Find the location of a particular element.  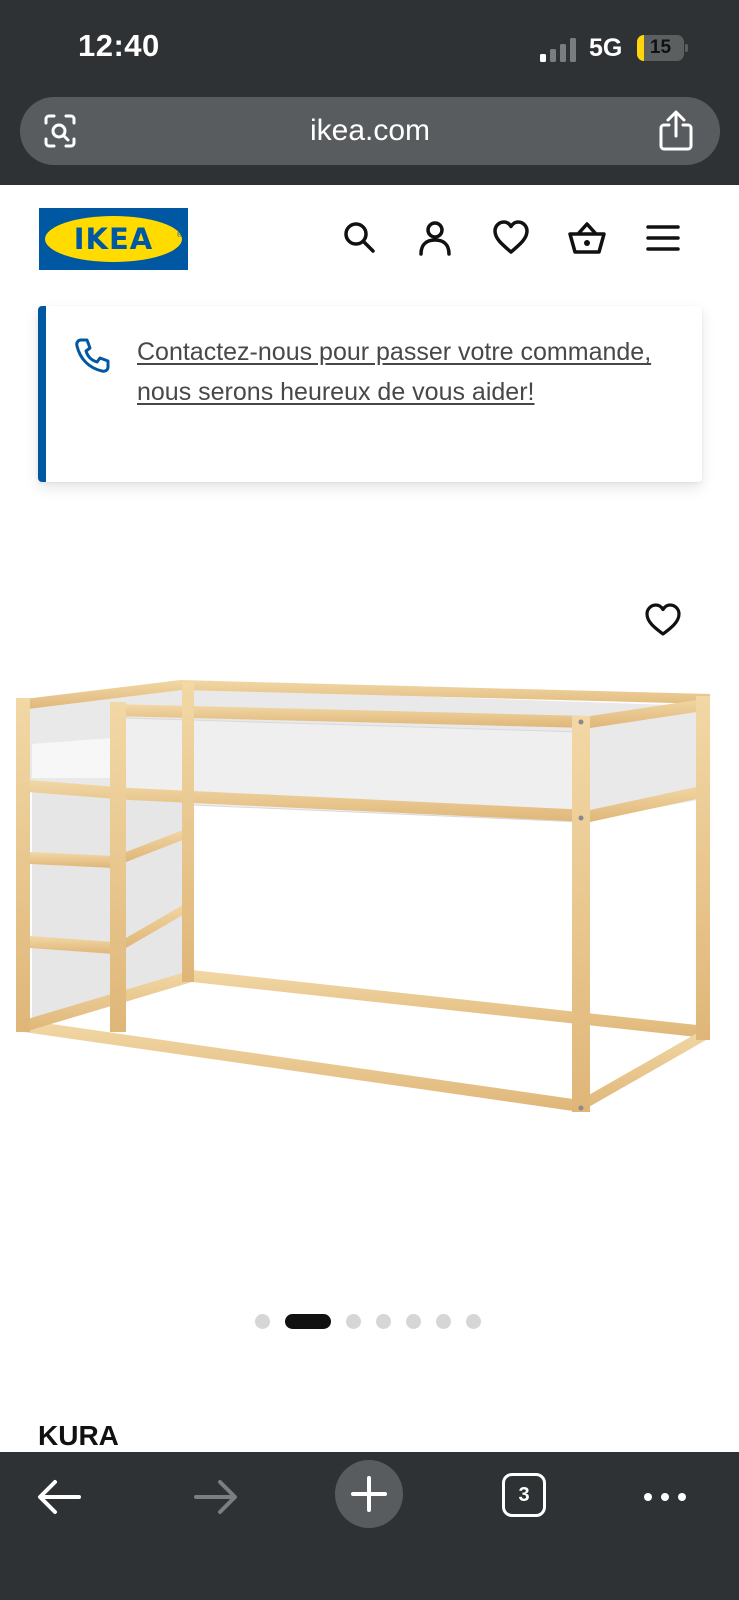

plus-icon is located at coordinates (369, 1494).